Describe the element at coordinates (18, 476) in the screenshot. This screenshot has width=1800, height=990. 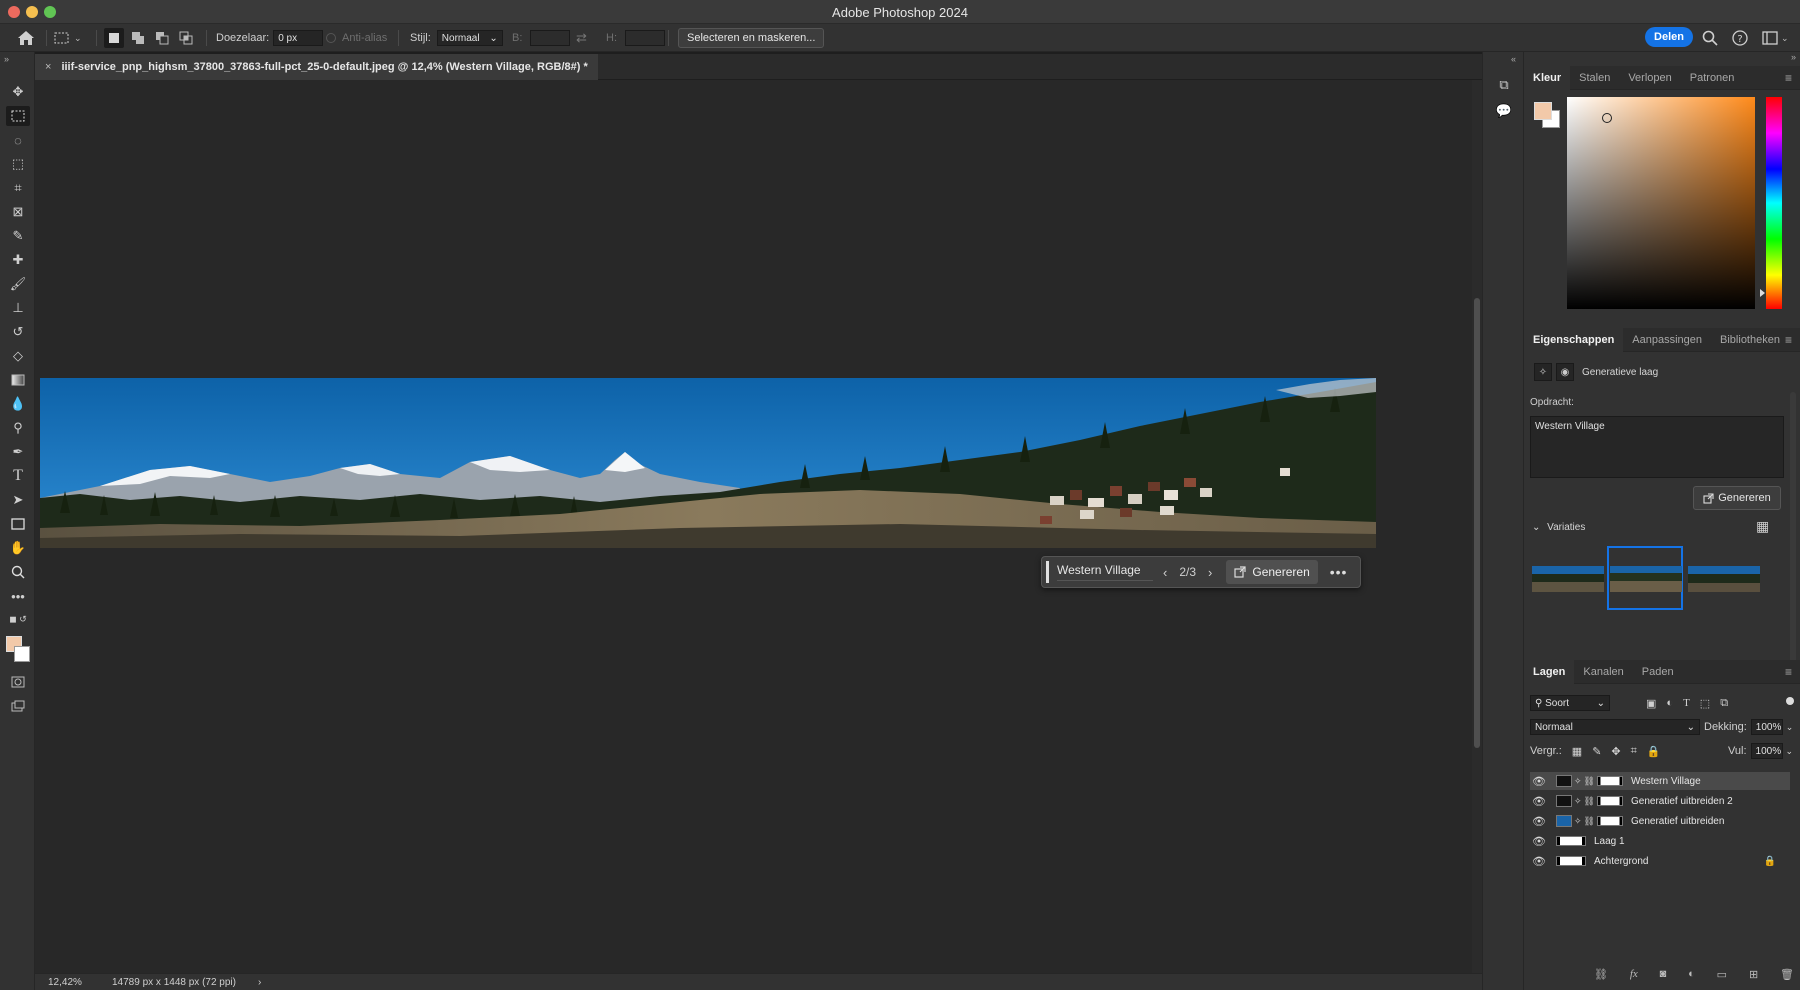
I see `type-tool: T` at that location.